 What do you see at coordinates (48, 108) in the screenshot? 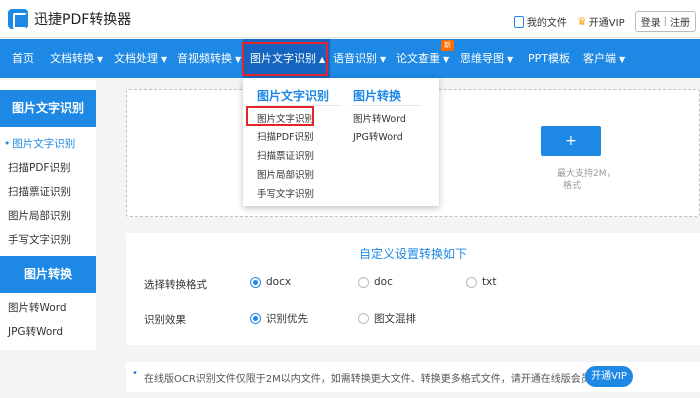
I see `sidebar-section-title: 图片文字识别` at bounding box center [48, 108].